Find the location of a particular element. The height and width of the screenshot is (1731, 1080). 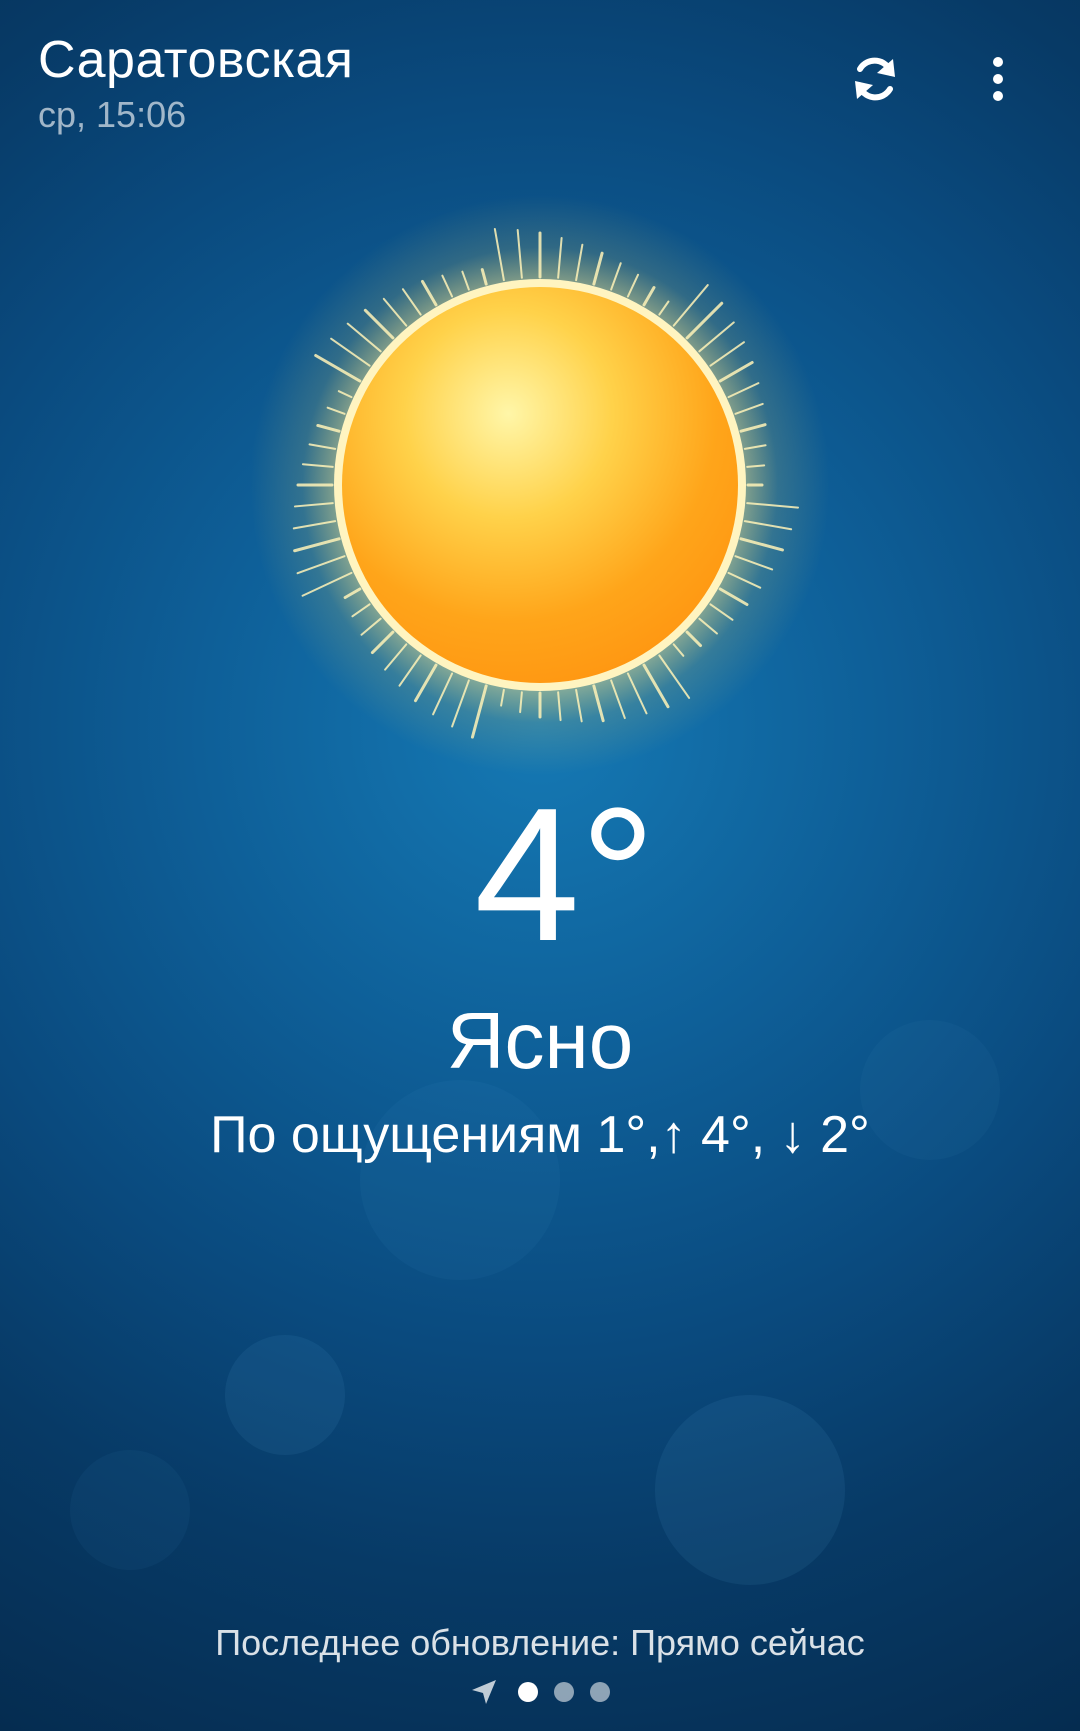

refresh-icon is located at coordinates (875, 79).